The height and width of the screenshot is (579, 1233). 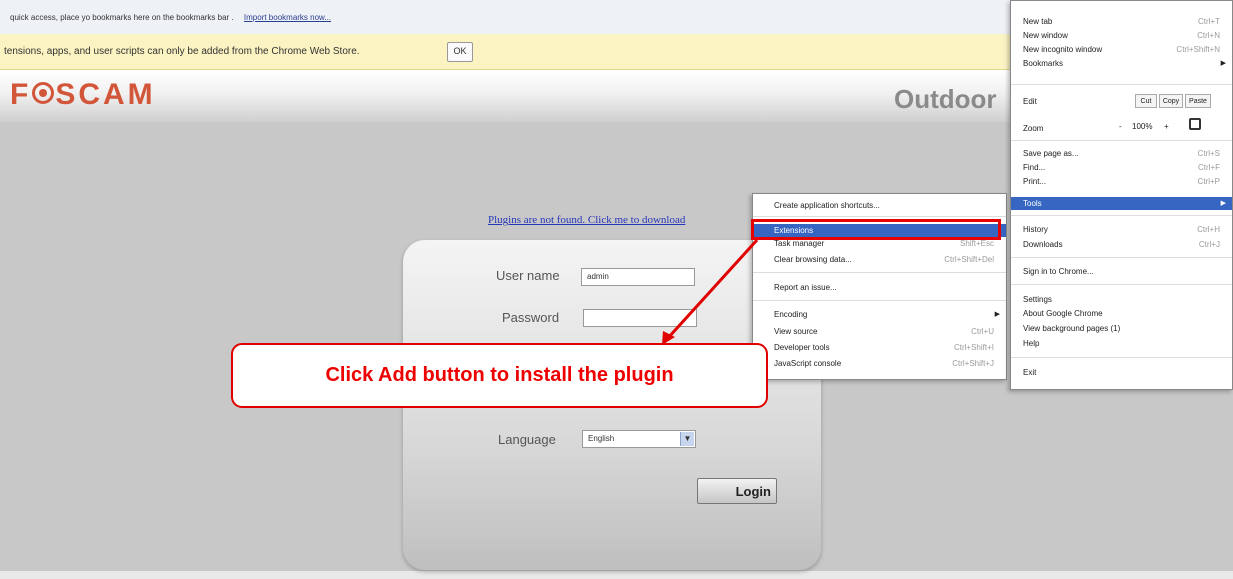 What do you see at coordinates (43, 93) in the screenshot?
I see `logo-lens-icon` at bounding box center [43, 93].